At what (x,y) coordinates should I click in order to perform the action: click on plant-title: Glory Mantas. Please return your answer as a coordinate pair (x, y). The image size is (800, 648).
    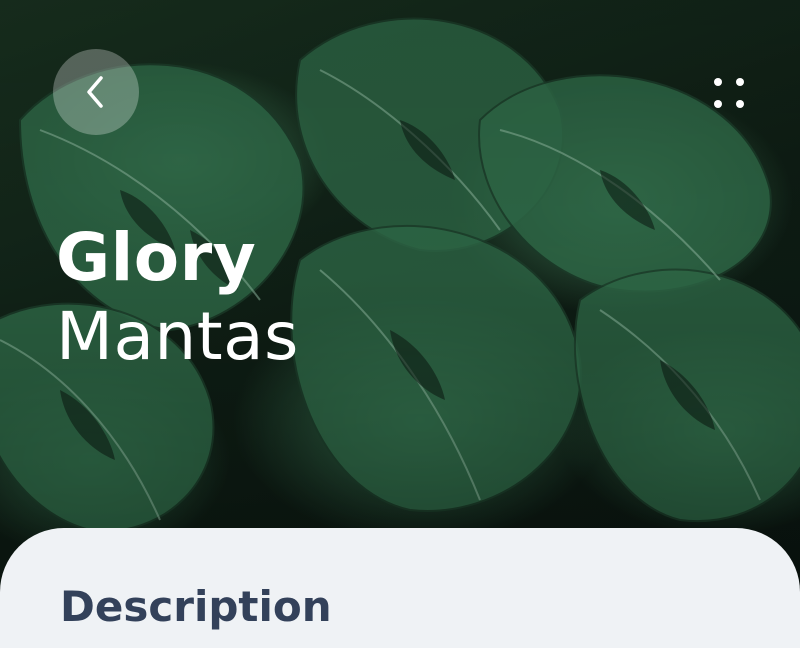
    Looking at the image, I should click on (177, 297).